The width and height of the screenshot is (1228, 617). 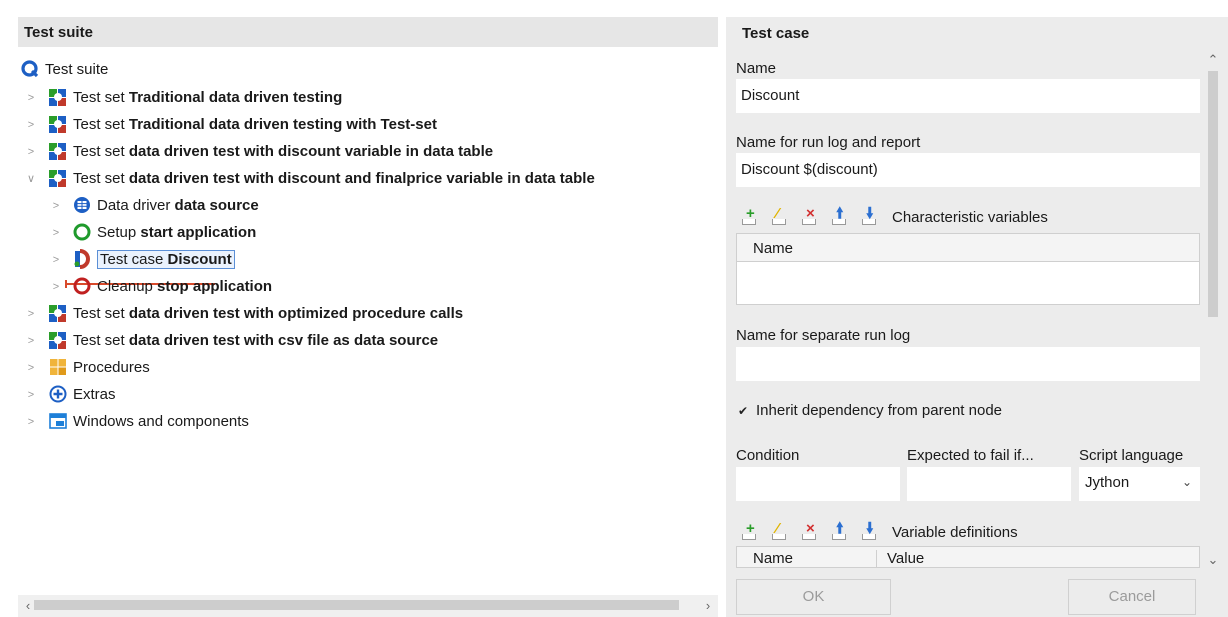 I want to click on tree-node-test-suite: Test suite, so click(x=64, y=69).